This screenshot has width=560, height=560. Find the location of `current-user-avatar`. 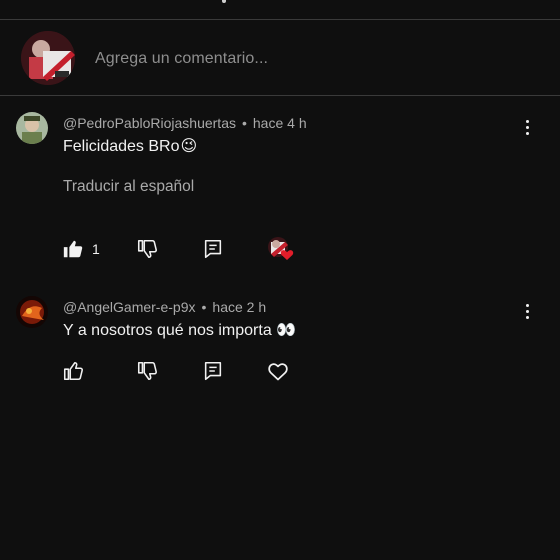

current-user-avatar is located at coordinates (48, 58).